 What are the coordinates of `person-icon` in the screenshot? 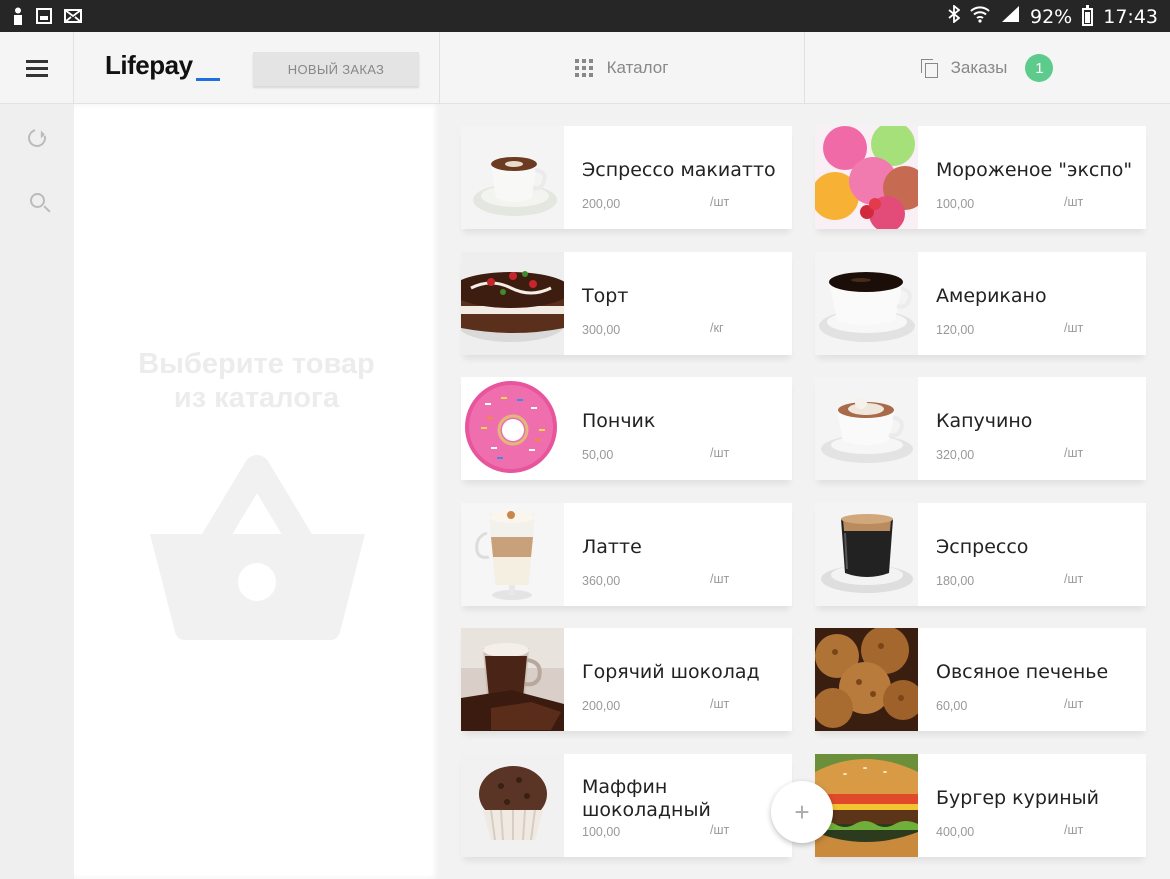 It's located at (18, 18).